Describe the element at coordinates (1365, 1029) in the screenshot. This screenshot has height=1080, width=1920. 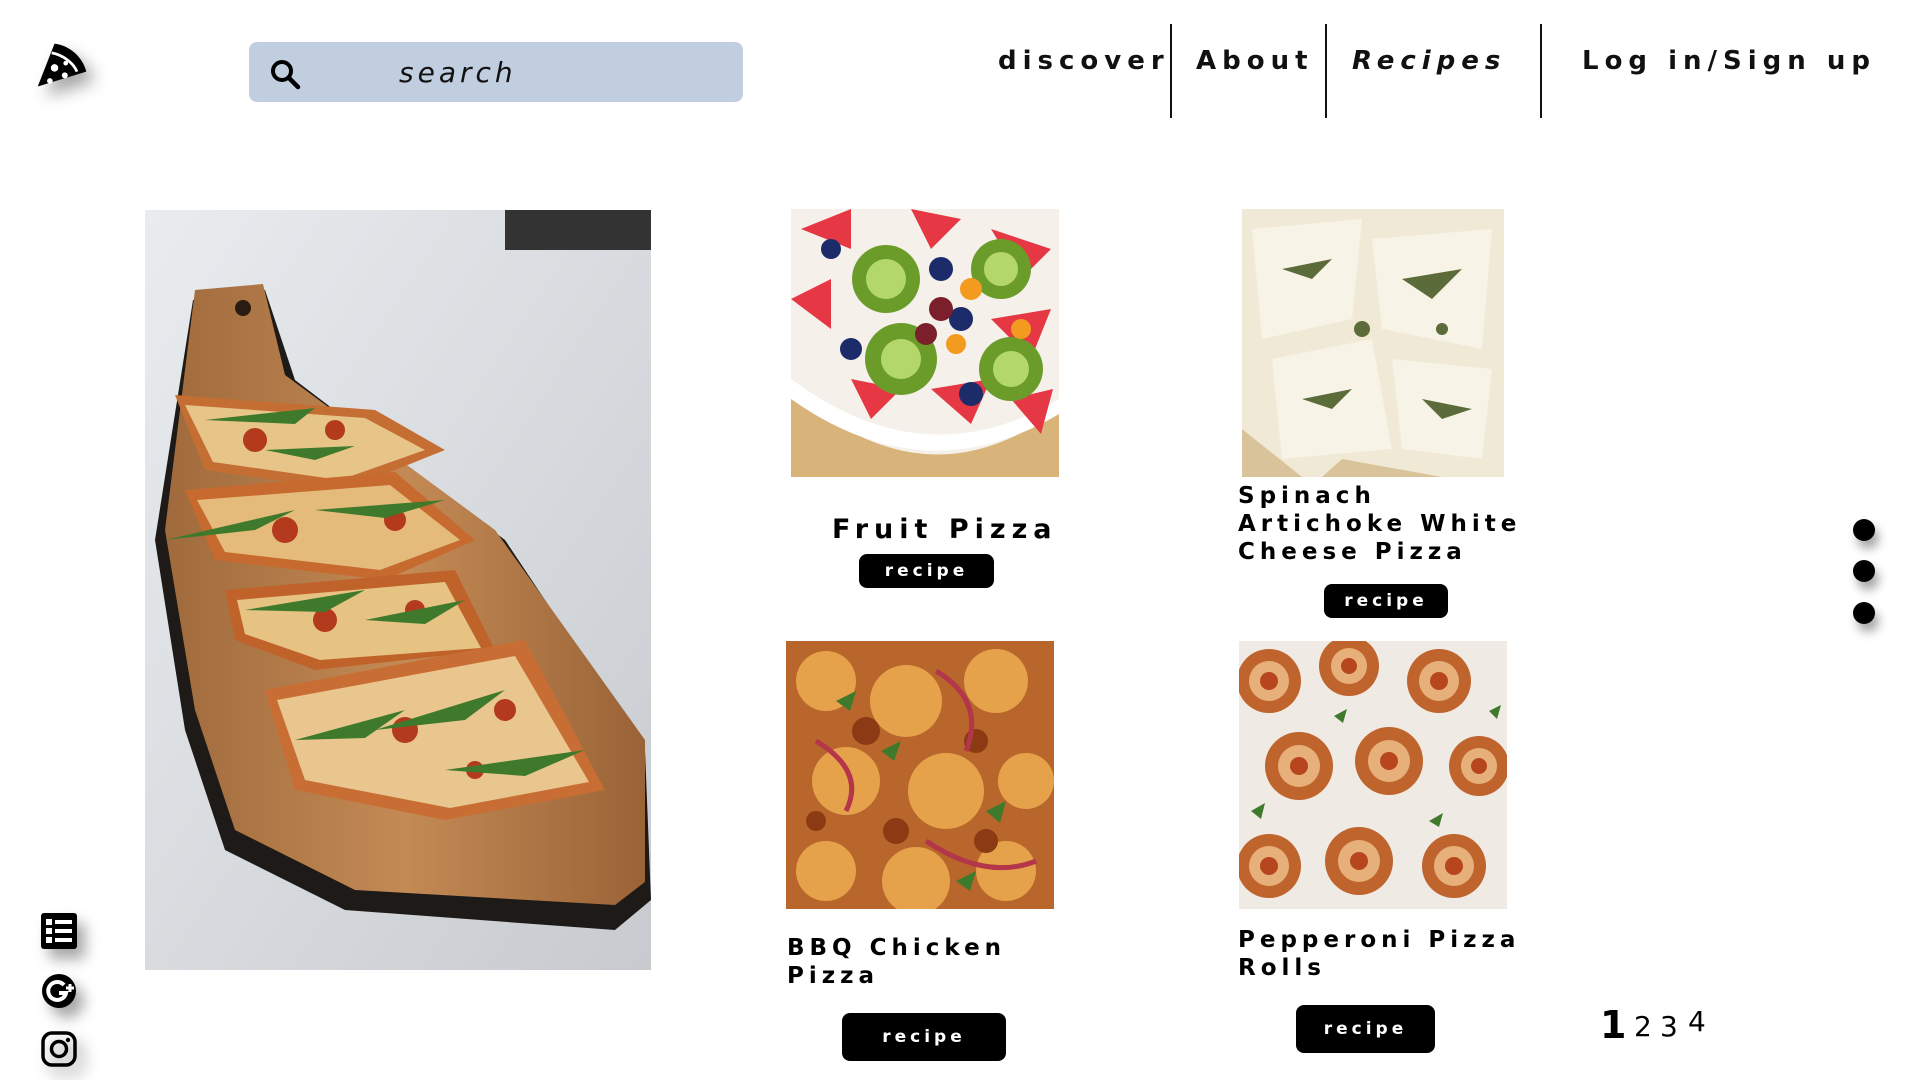
I see `recipe-button-pepperoni-rolls: recipe` at that location.